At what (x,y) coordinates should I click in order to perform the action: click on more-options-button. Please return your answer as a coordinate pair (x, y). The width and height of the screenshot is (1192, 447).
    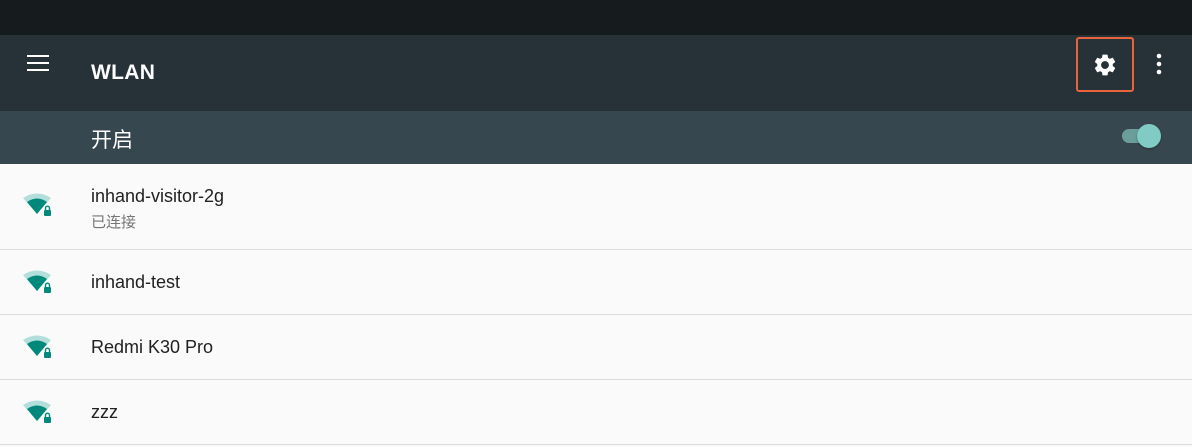
    Looking at the image, I should click on (1159, 64).